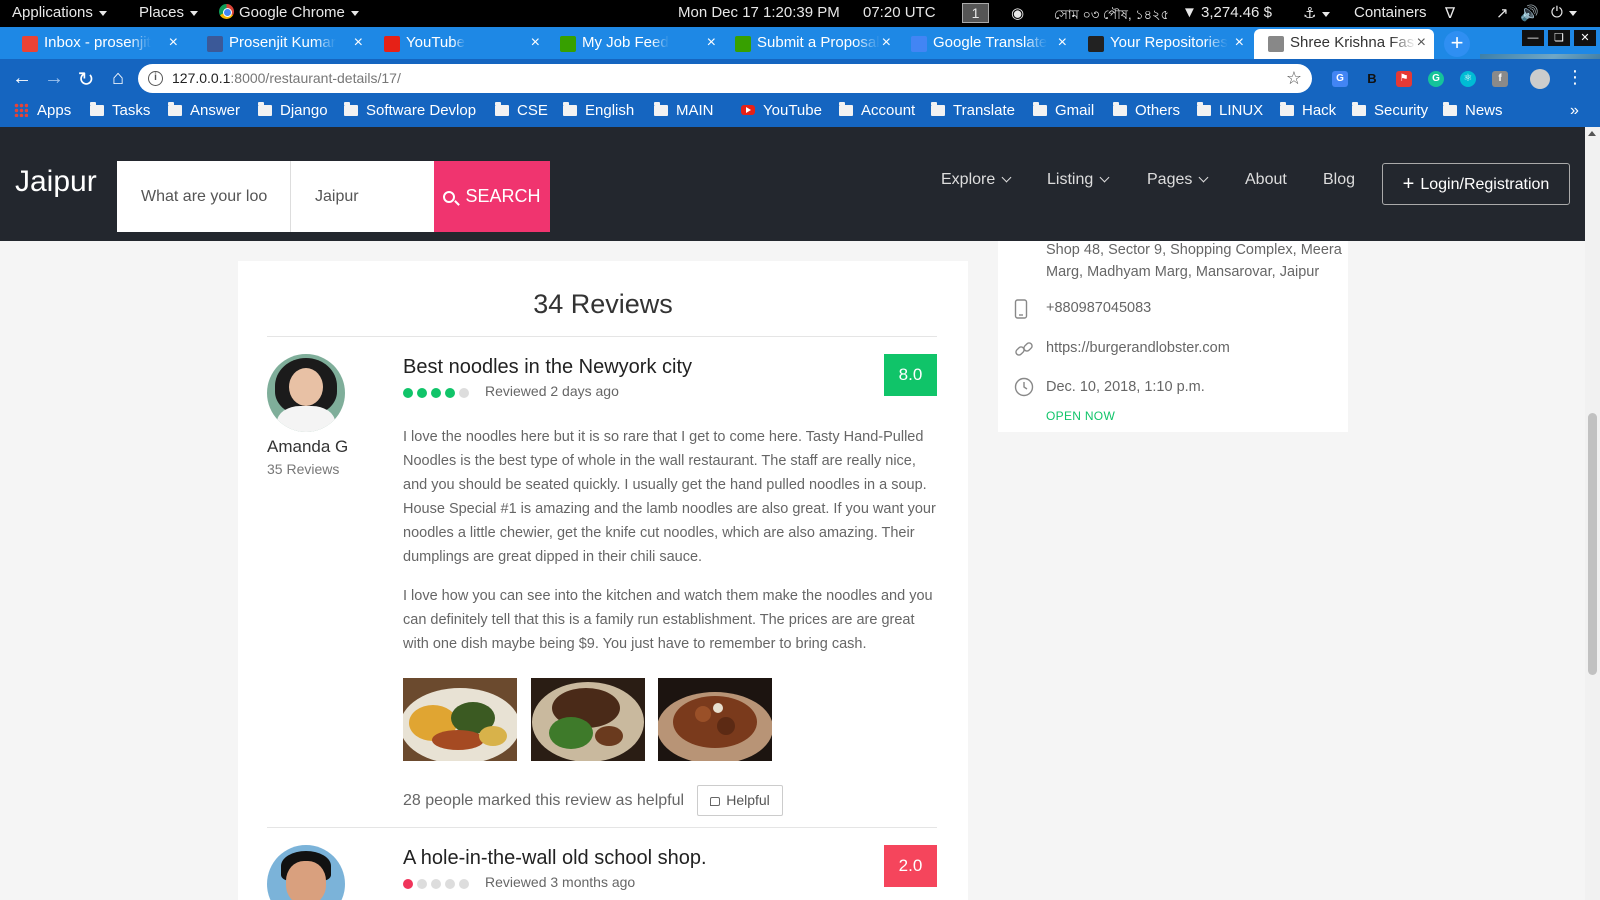 Image resolution: width=1600 pixels, height=900 pixels. I want to click on bookmark-item: Others, so click(1146, 110).